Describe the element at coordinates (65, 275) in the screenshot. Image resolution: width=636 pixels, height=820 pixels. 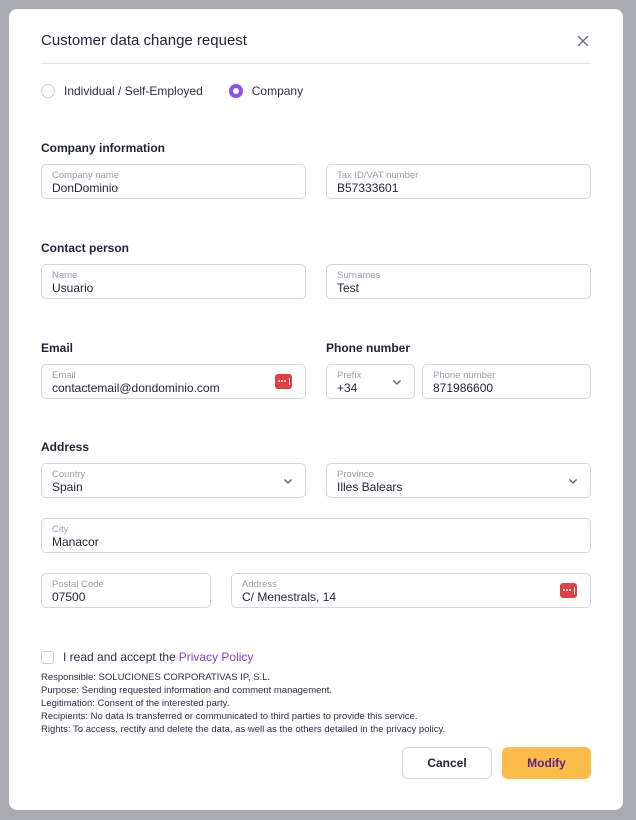
I see `name-label: Name` at that location.